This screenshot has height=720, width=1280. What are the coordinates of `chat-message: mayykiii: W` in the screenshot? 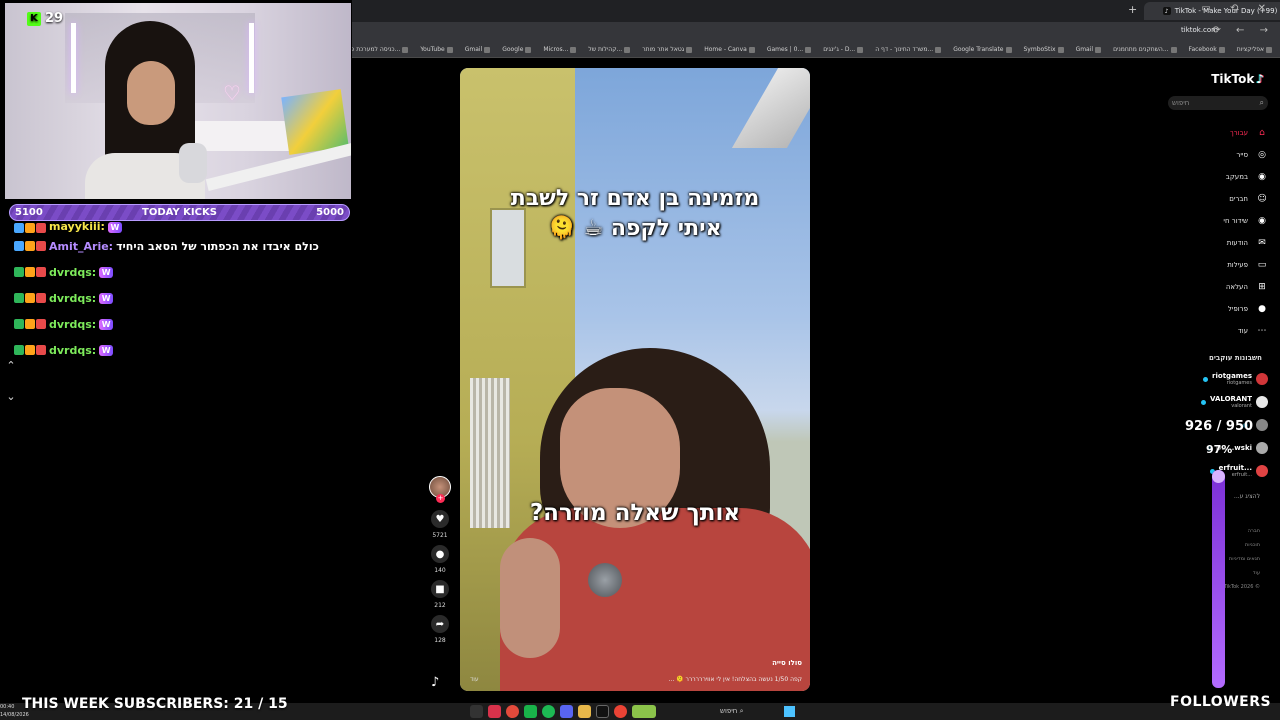 It's located at (179, 227).